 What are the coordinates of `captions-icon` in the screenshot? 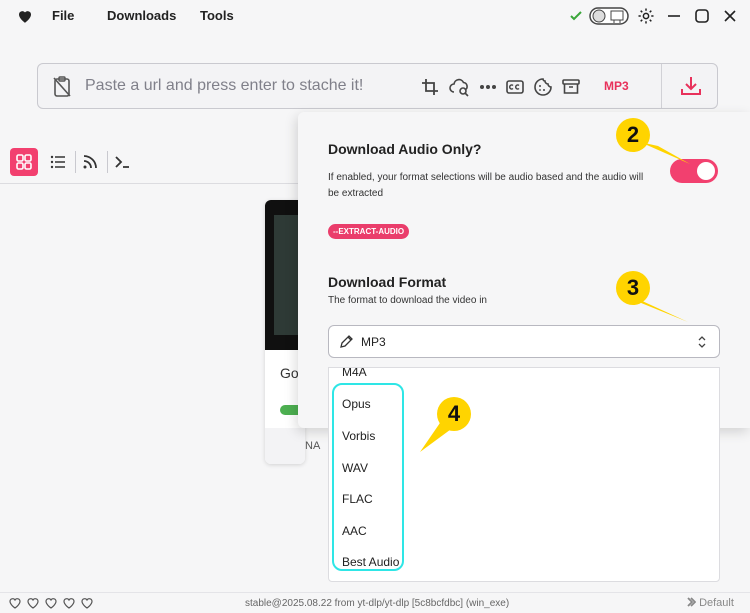 It's located at (515, 87).